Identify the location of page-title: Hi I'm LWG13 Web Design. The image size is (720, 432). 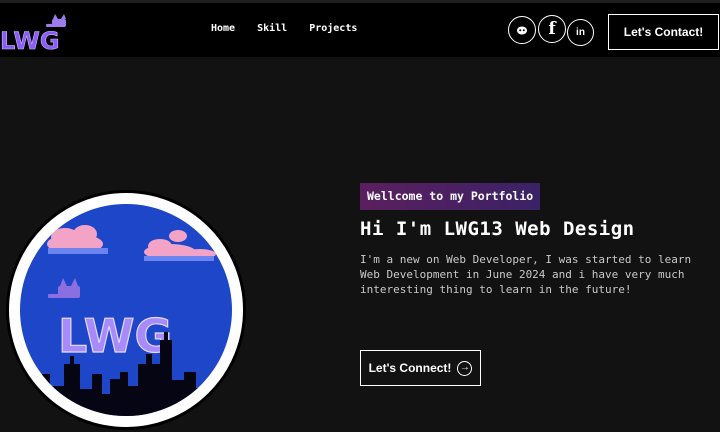
(497, 229).